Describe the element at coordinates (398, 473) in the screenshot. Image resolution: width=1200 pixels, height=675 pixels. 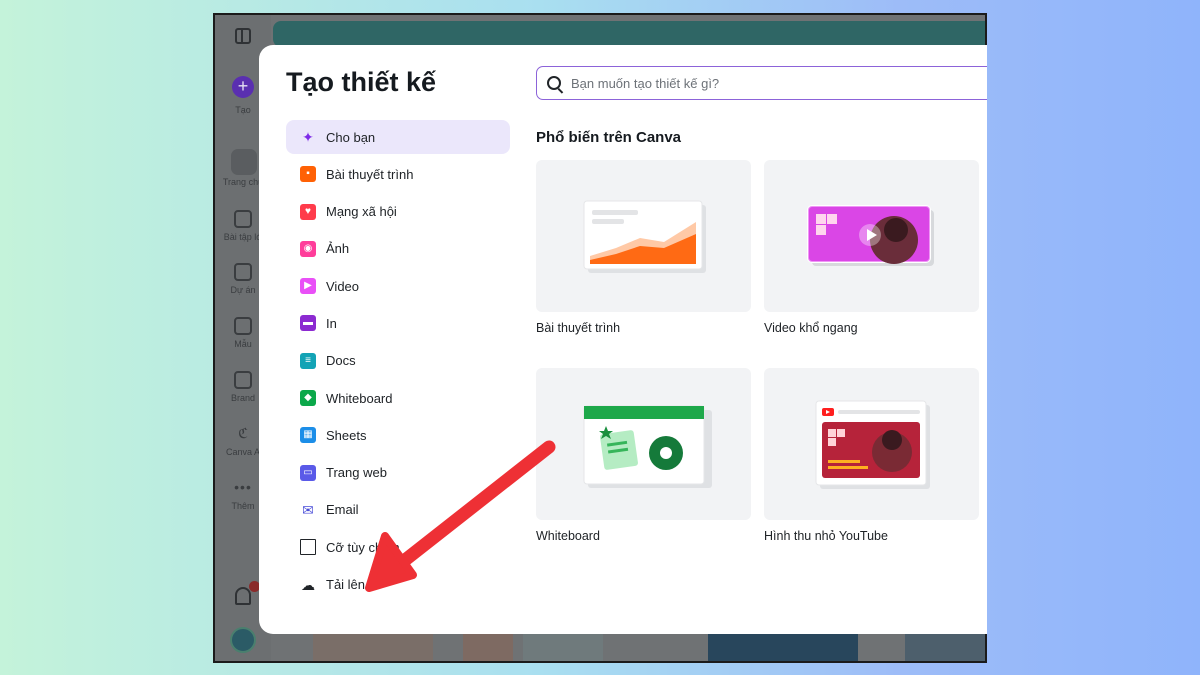
I see `nav-item-website: ▭ Trang web` at that location.